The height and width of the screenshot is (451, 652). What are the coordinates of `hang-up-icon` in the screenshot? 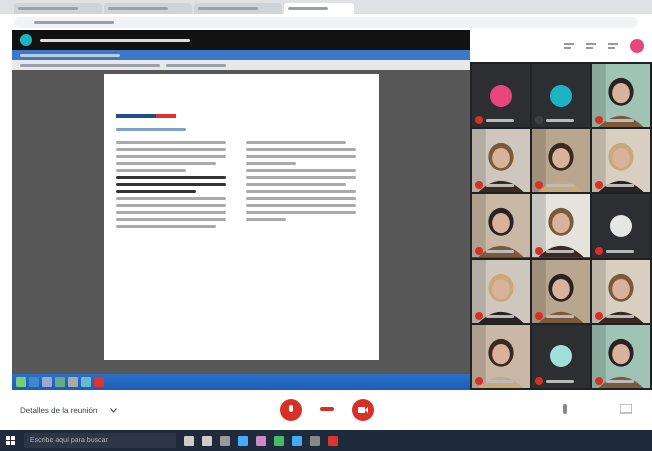 It's located at (327, 410).